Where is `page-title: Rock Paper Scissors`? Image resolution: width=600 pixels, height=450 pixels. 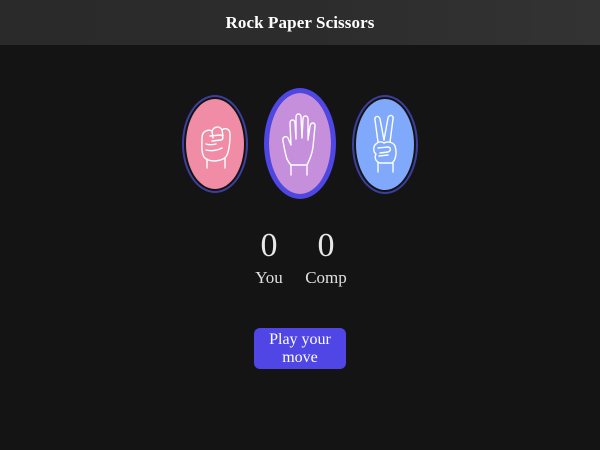 page-title: Rock Paper Scissors is located at coordinates (300, 22).